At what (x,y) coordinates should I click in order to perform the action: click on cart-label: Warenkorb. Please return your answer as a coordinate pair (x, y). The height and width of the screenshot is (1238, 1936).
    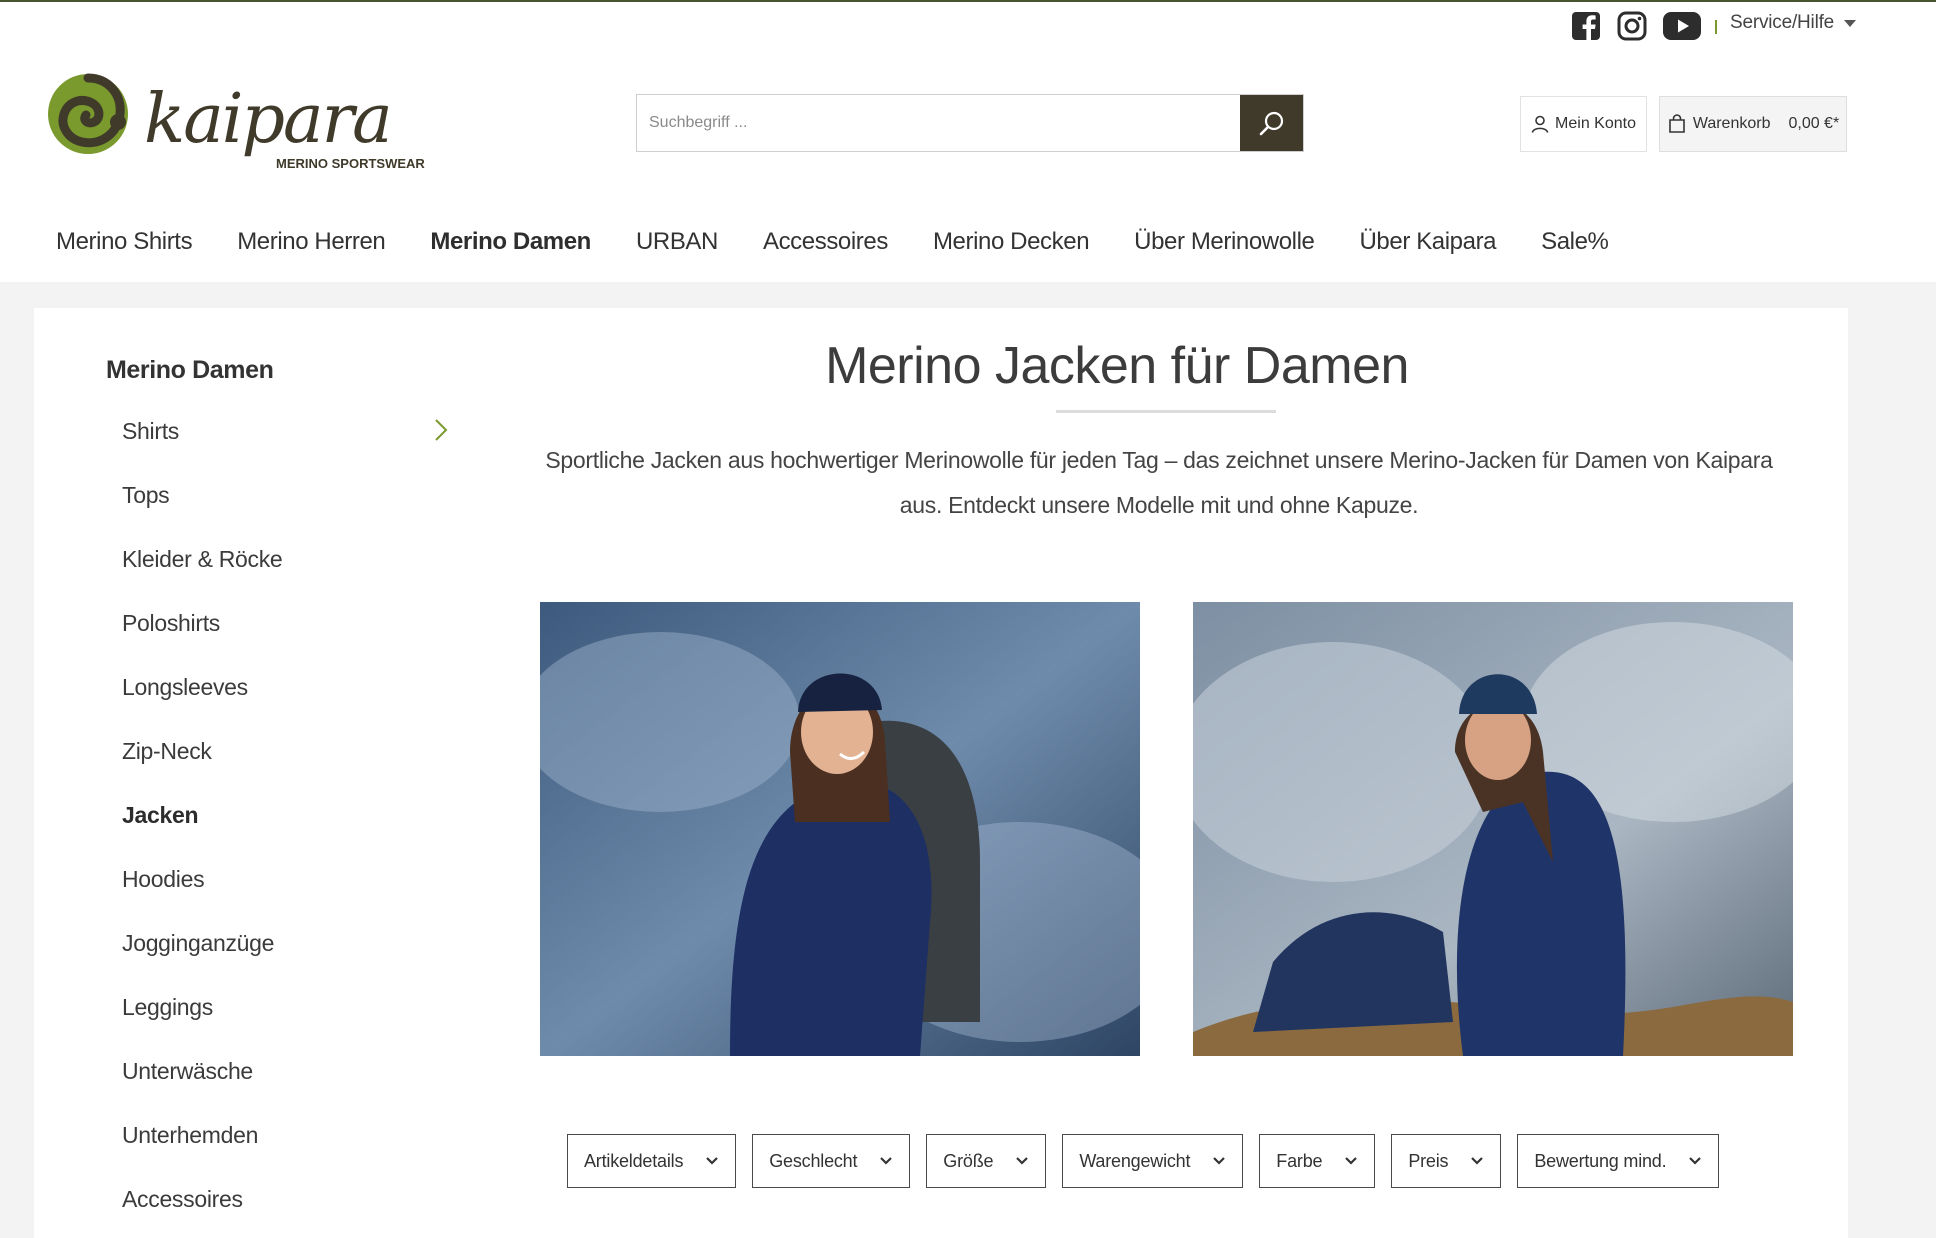
    Looking at the image, I should click on (1731, 123).